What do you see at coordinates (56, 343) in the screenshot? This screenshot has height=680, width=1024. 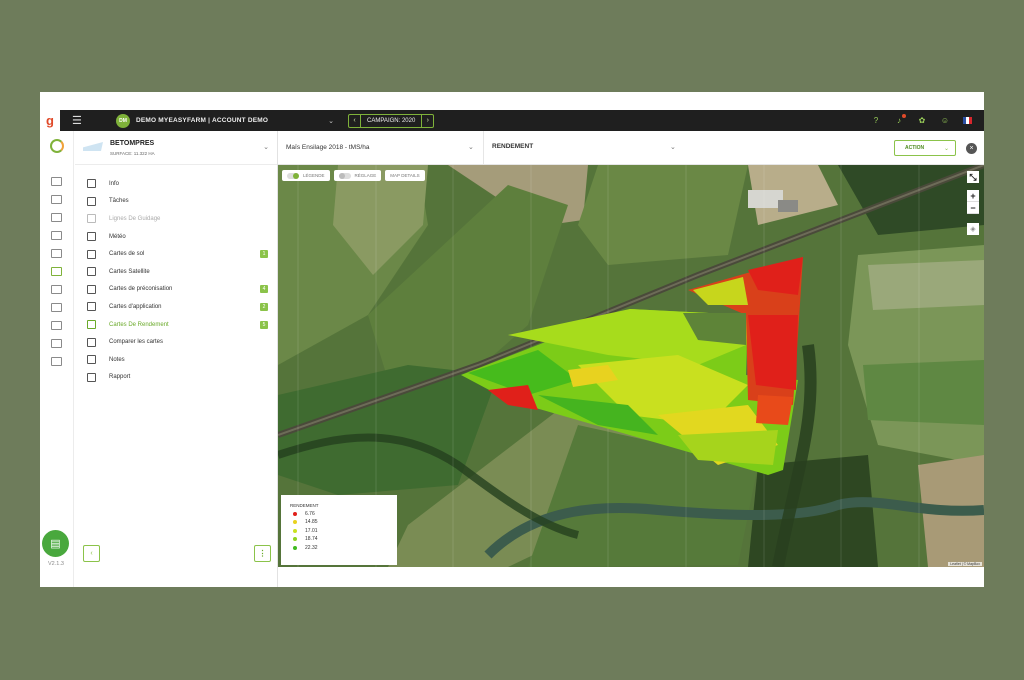 I see `document-icon` at bounding box center [56, 343].